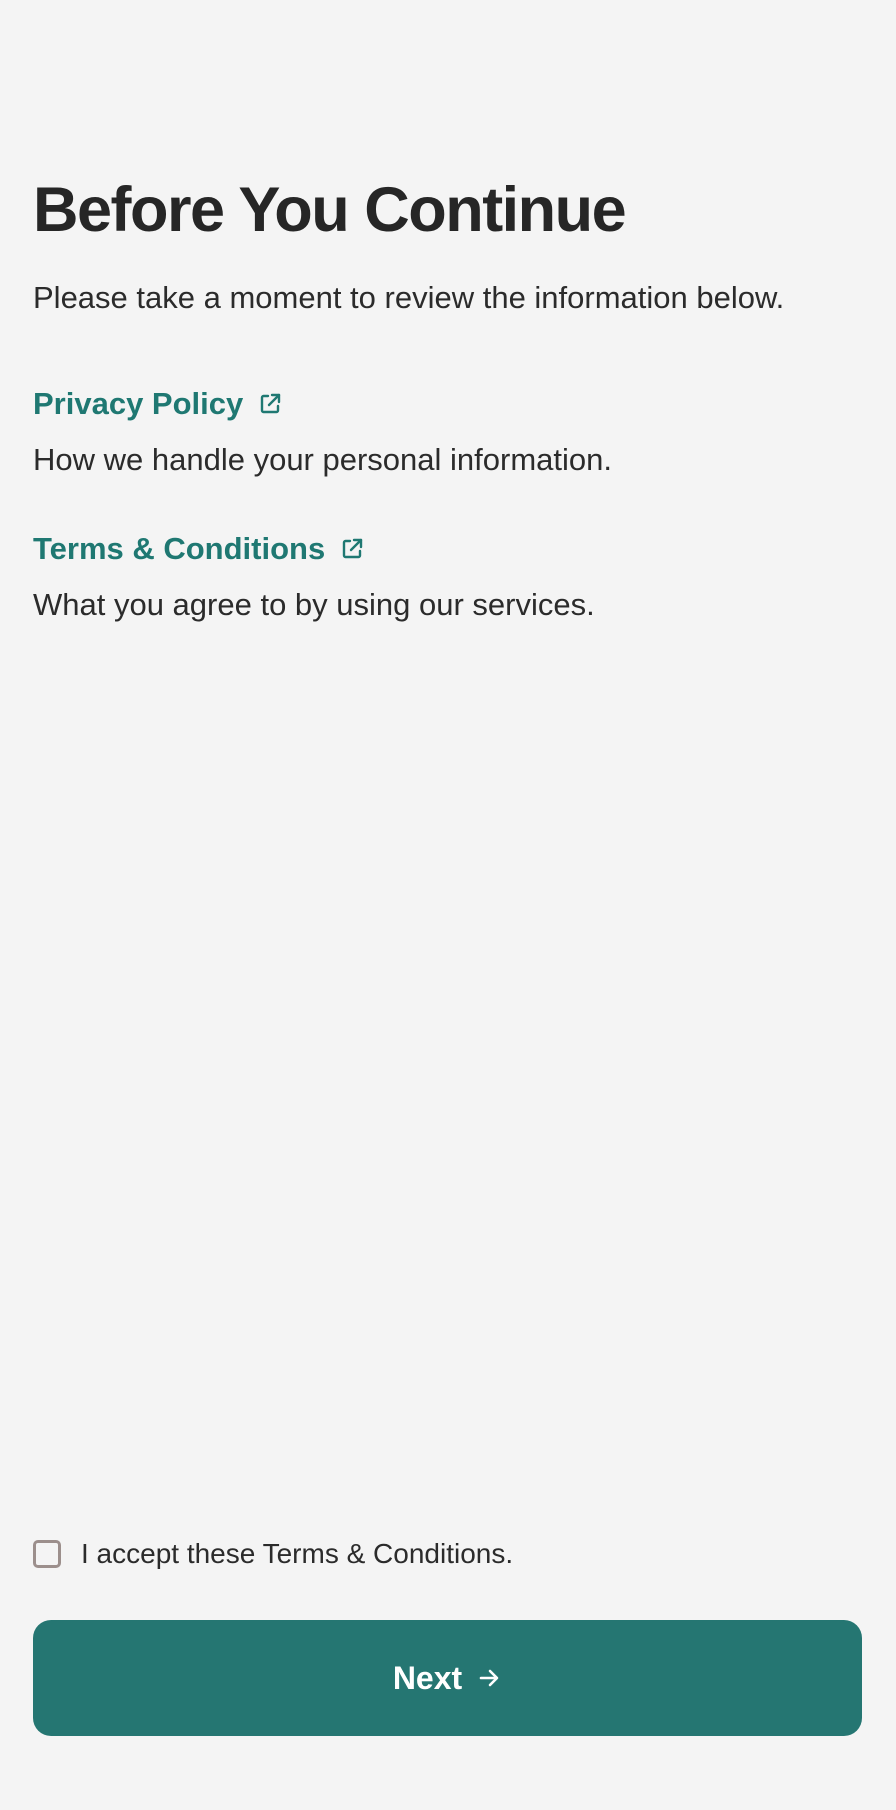 The height and width of the screenshot is (1810, 896). I want to click on next-button-label: Next, so click(427, 1677).